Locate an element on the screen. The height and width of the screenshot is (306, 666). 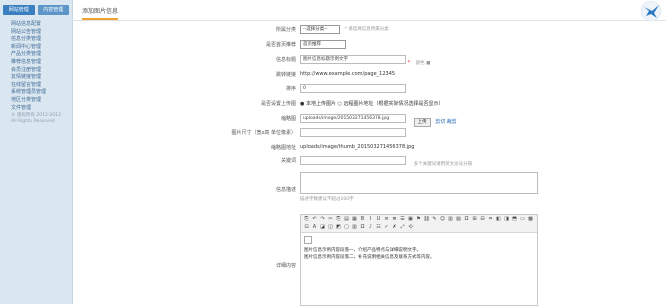
toolbar-button-icon: ▩ is located at coordinates (530, 219).